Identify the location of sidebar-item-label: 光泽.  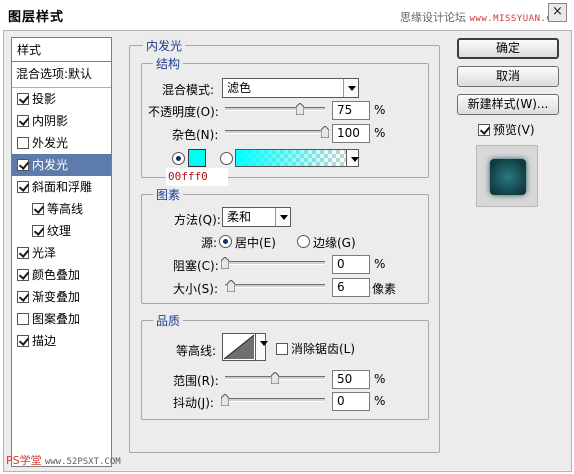
(44, 253).